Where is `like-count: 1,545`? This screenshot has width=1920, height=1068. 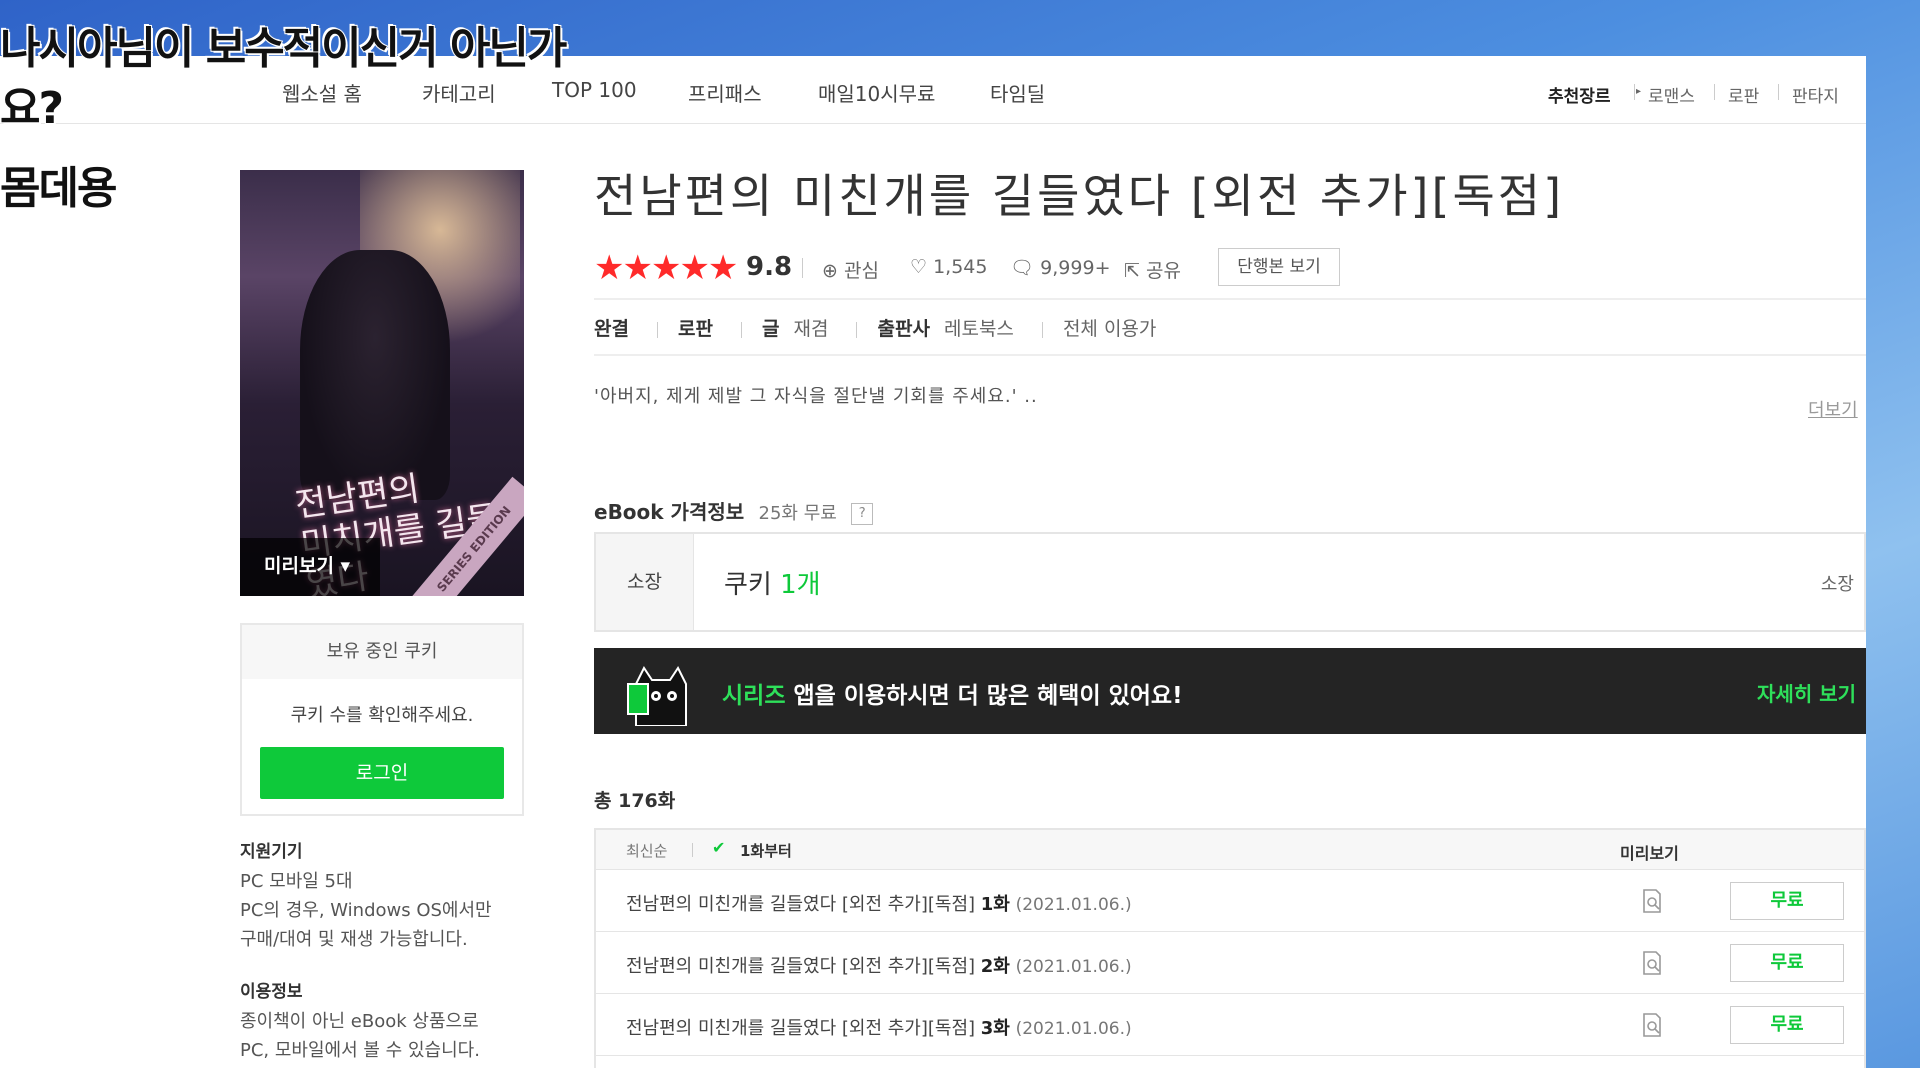 like-count: 1,545 is located at coordinates (960, 267).